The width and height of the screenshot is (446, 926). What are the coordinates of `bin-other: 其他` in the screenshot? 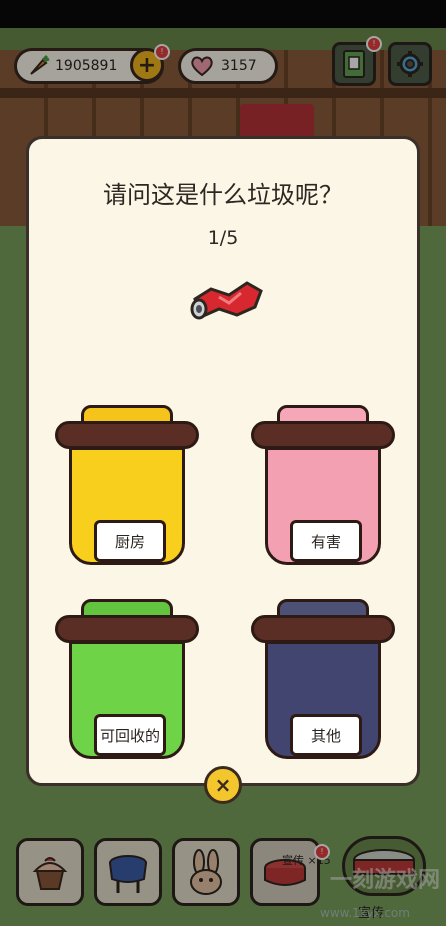 It's located at (323, 679).